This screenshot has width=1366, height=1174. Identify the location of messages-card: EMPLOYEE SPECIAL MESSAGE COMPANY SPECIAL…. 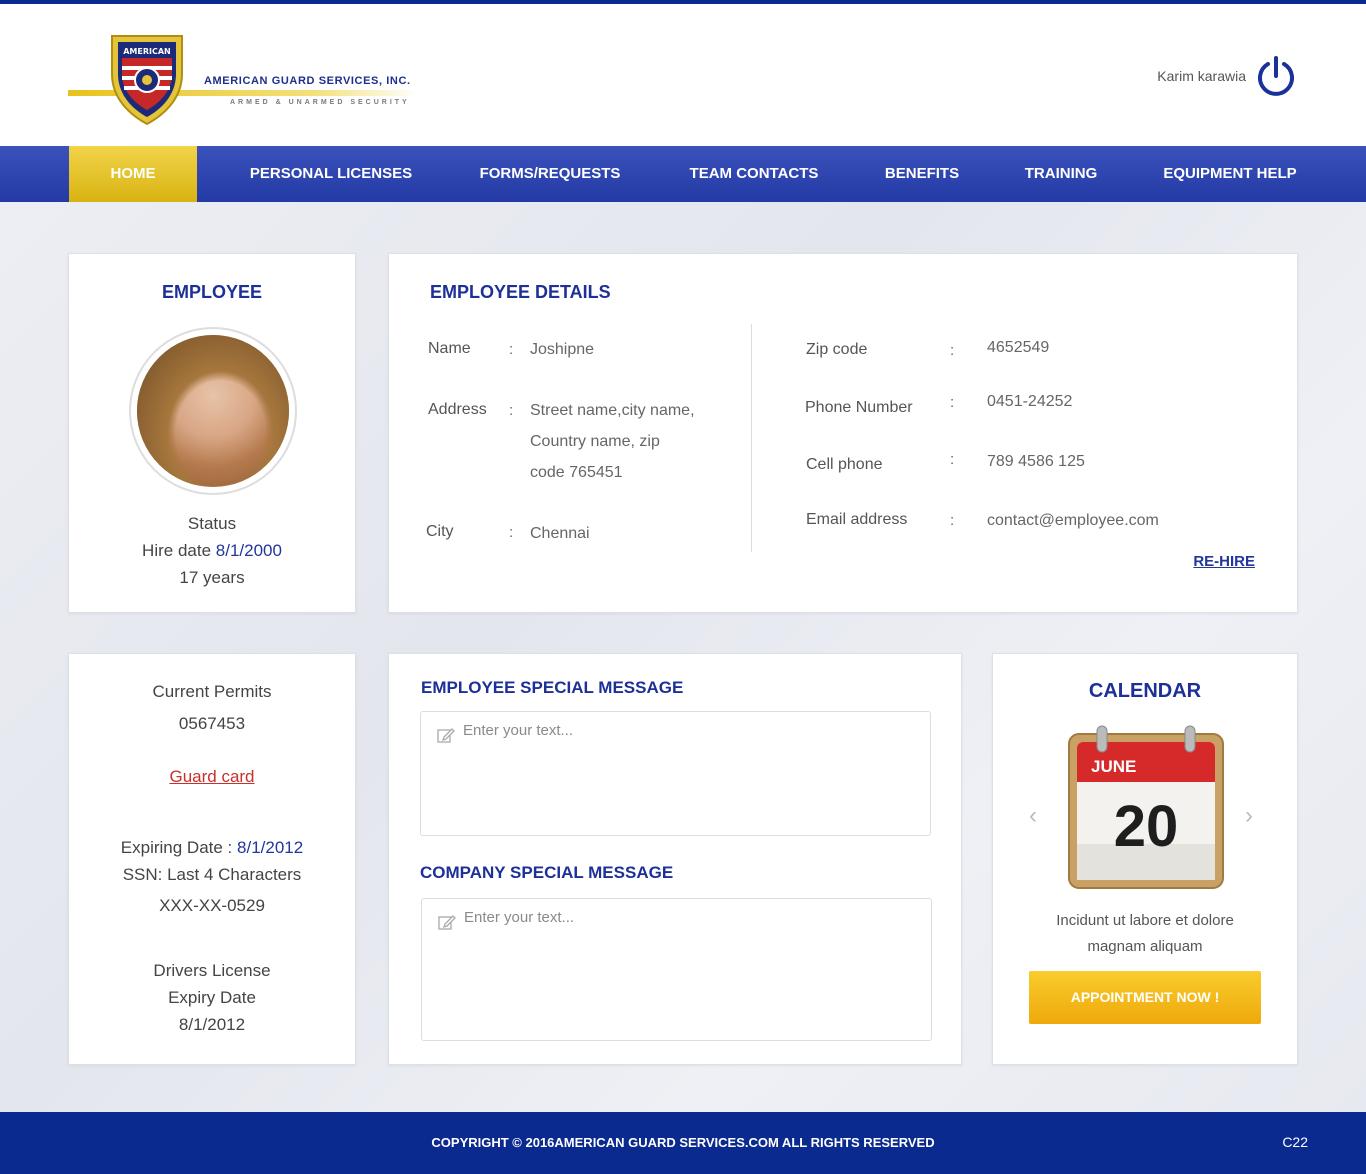
(675, 859).